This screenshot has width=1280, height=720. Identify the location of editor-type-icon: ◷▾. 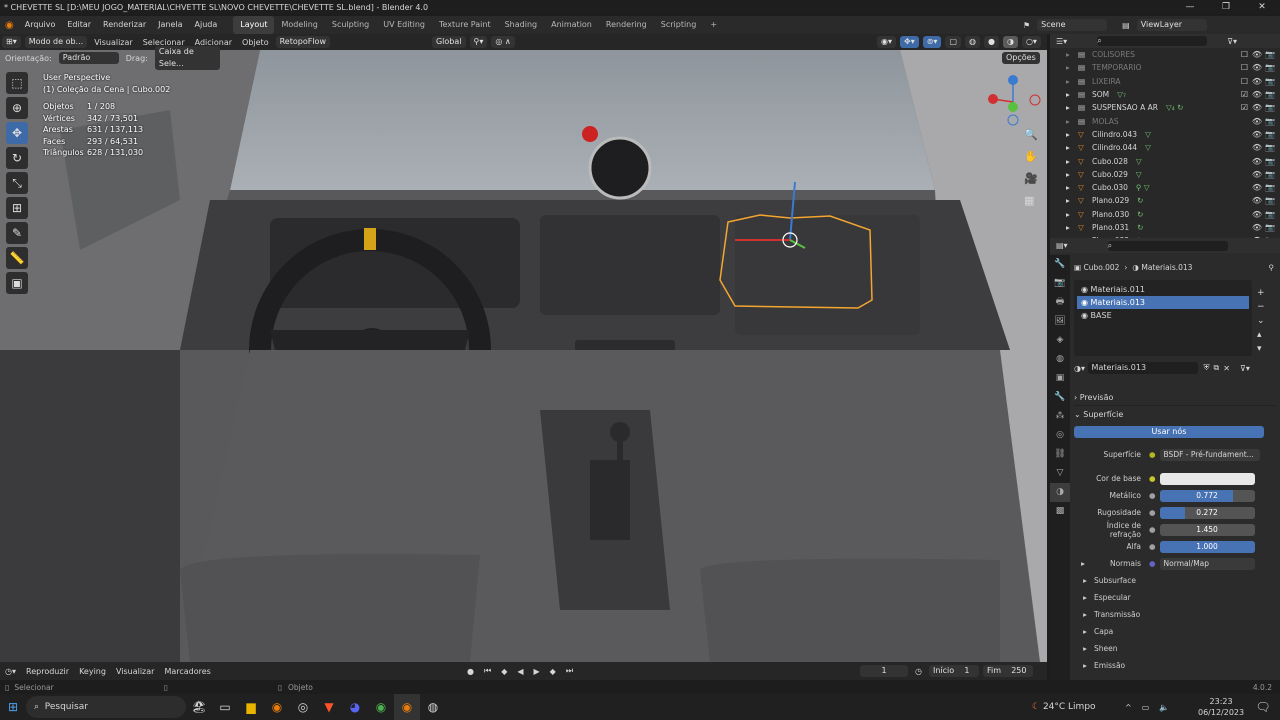
(10, 671).